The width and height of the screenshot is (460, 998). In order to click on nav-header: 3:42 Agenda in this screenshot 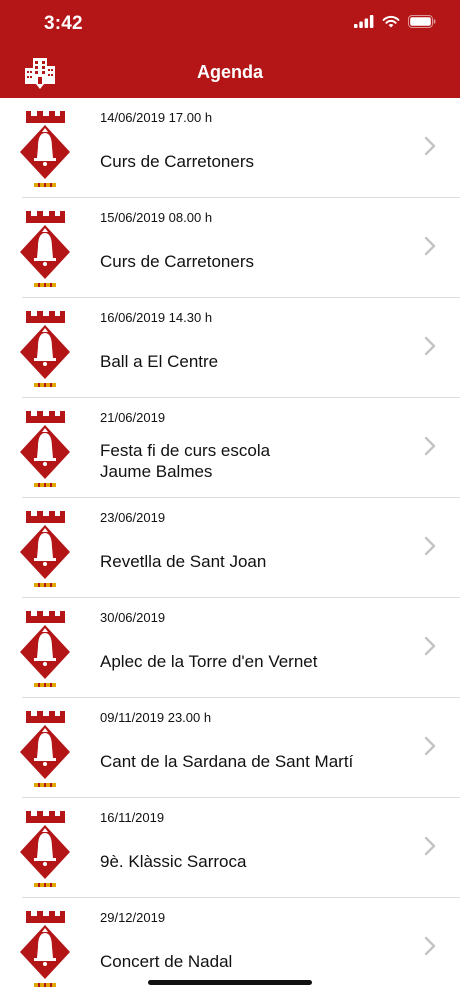, I will do `click(230, 49)`.